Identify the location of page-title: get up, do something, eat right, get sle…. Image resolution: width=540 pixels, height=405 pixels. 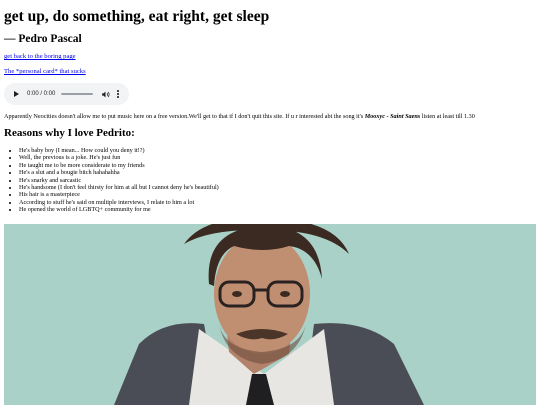
(137, 16).